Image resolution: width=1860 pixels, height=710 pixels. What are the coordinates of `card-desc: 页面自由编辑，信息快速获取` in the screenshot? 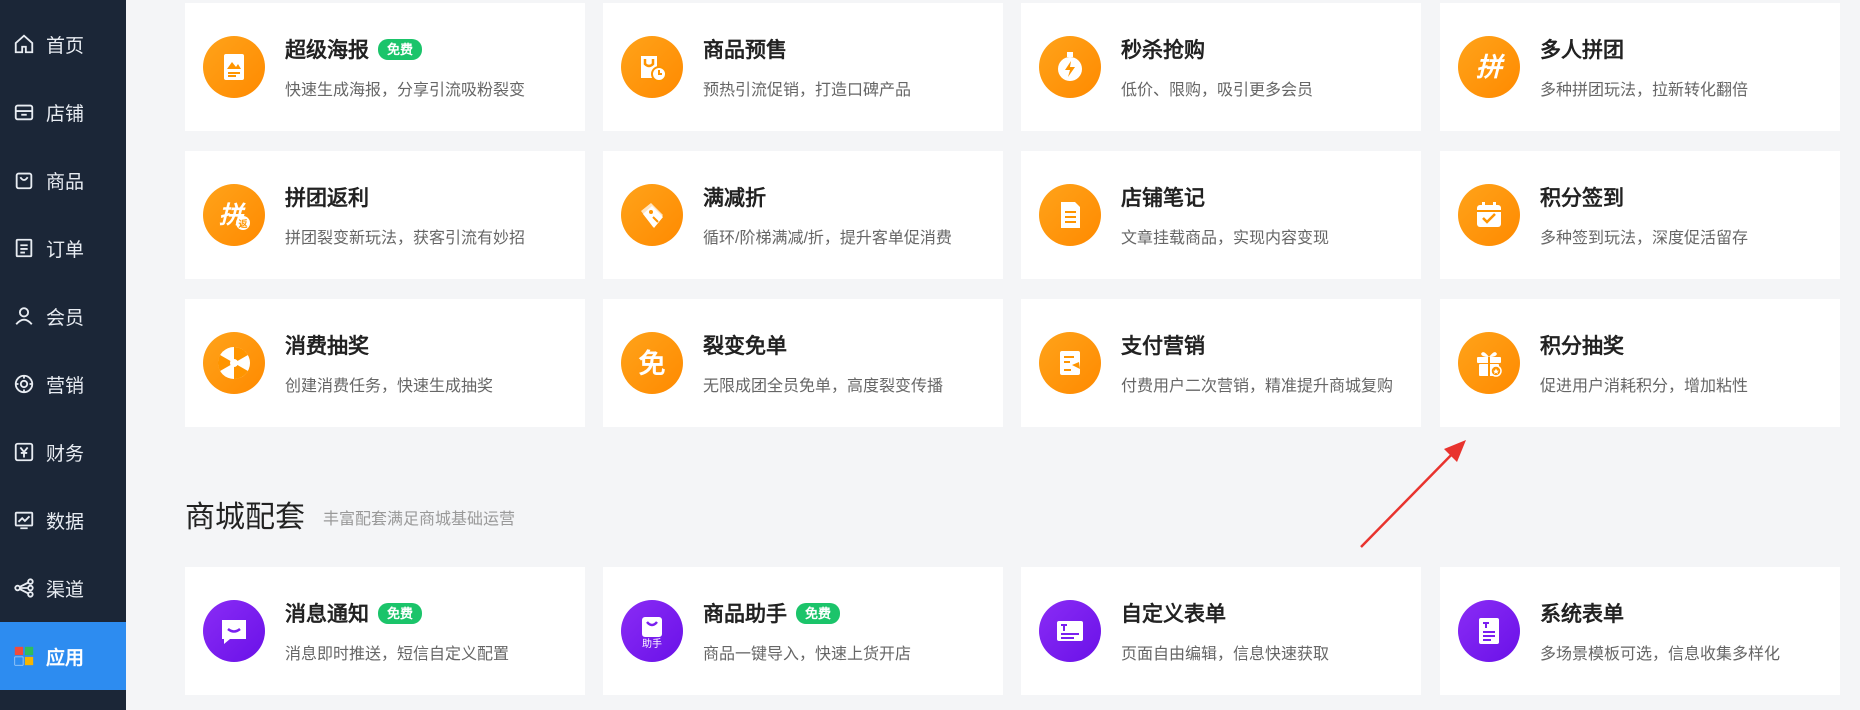 It's located at (1225, 654).